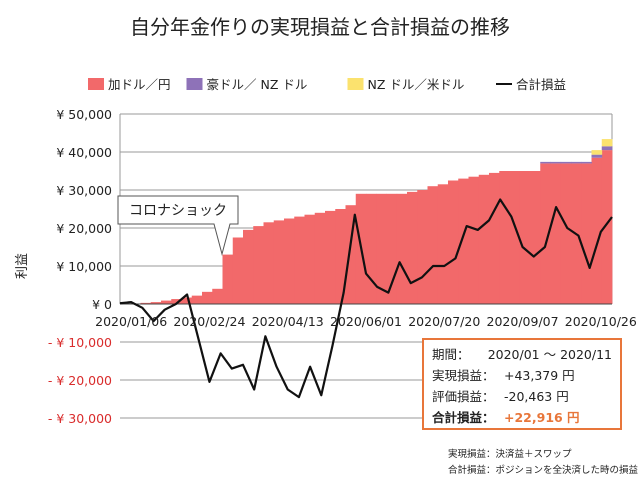 This screenshot has height=480, width=640. I want to click on y-tick-label: ¥ 20,000, so click(84, 228).